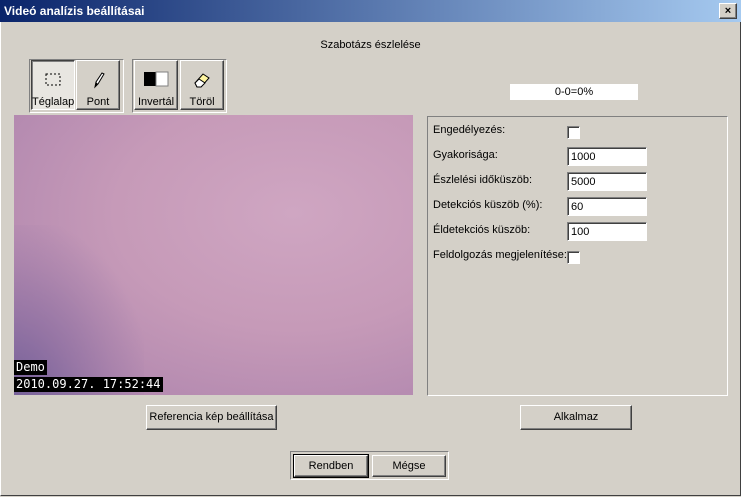 This screenshot has height=497, width=741. I want to click on title-bar: Videó analízis beállításai ×, so click(370, 11).